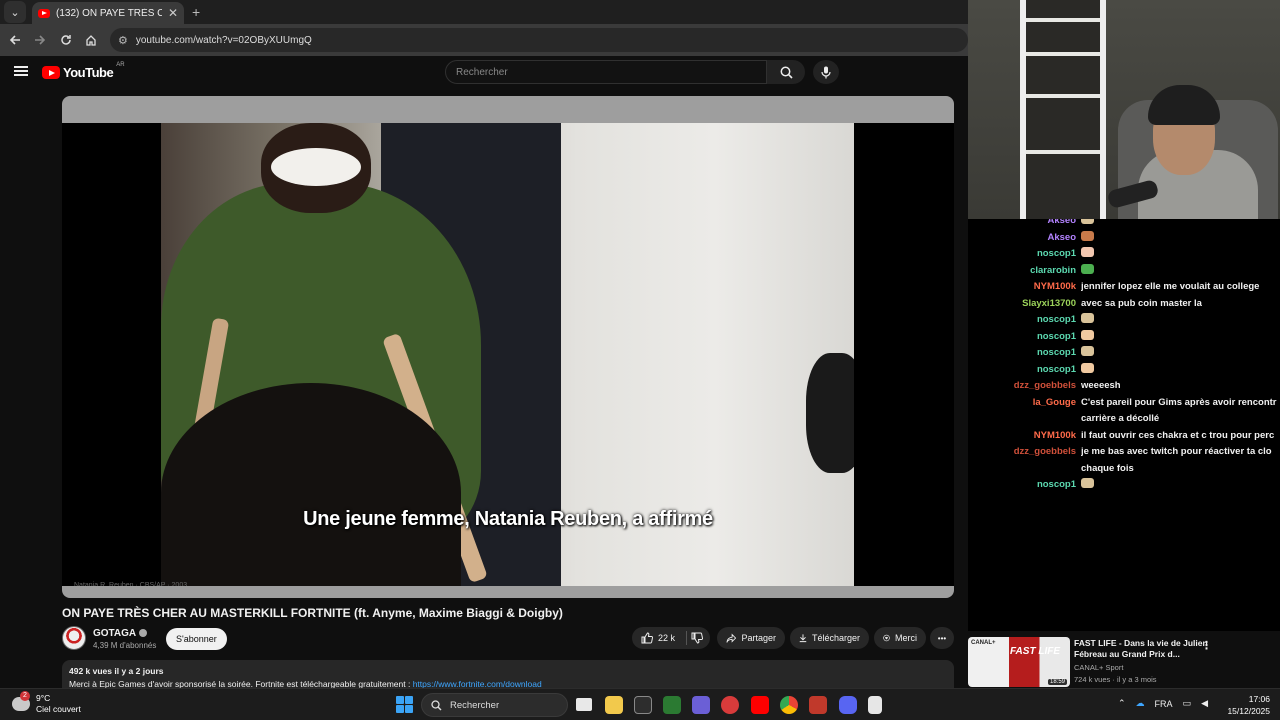 The image size is (1280, 720). What do you see at coordinates (906, 638) in the screenshot?
I see `thanks-label: Merci` at bounding box center [906, 638].